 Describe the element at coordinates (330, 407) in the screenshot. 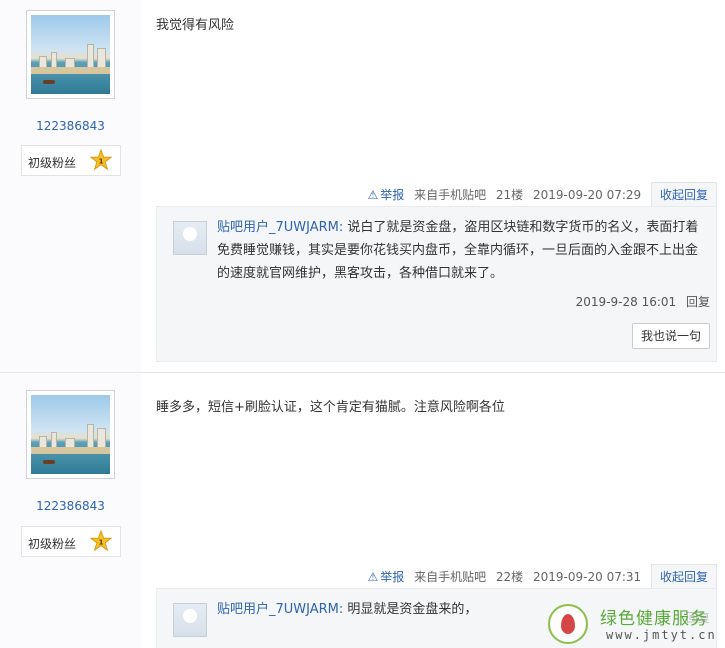

I see `post-content: 睡多多，短信+刷脸认证，这个肯定有猫腻。注意风险啊各位` at that location.